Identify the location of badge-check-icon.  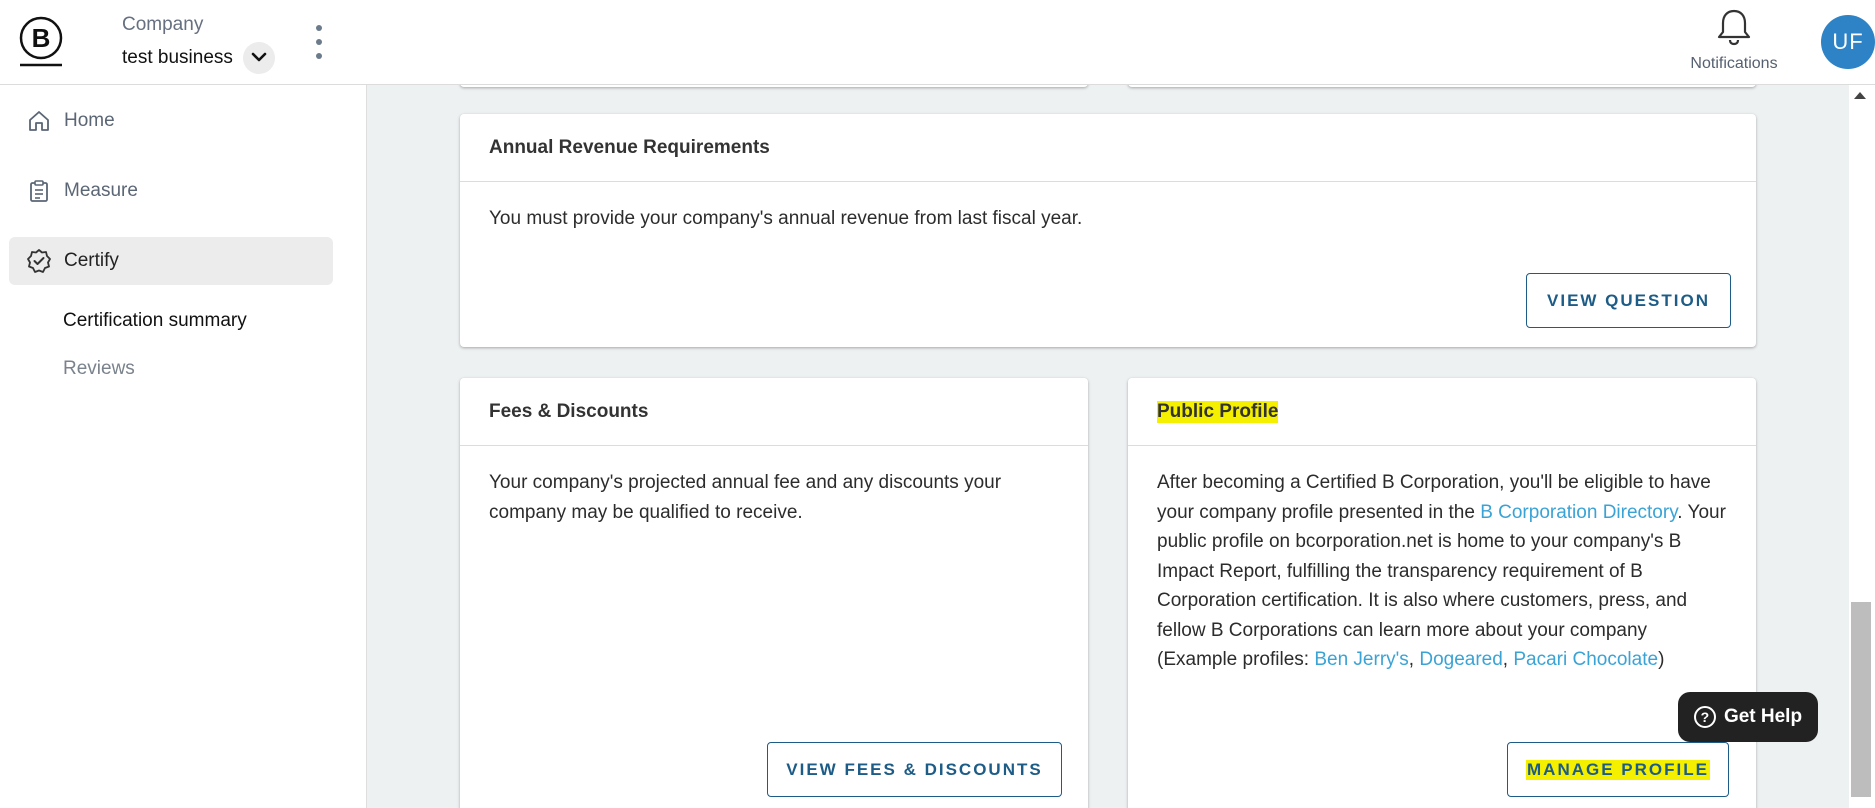
(39, 261).